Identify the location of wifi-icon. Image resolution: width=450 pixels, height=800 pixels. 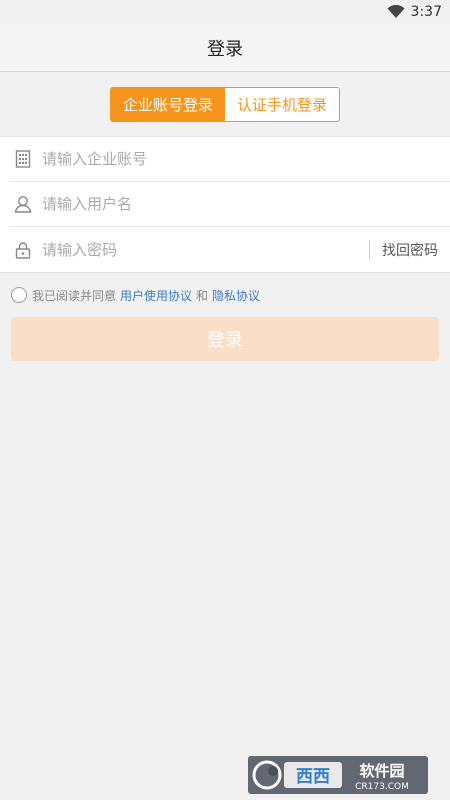
(396, 11).